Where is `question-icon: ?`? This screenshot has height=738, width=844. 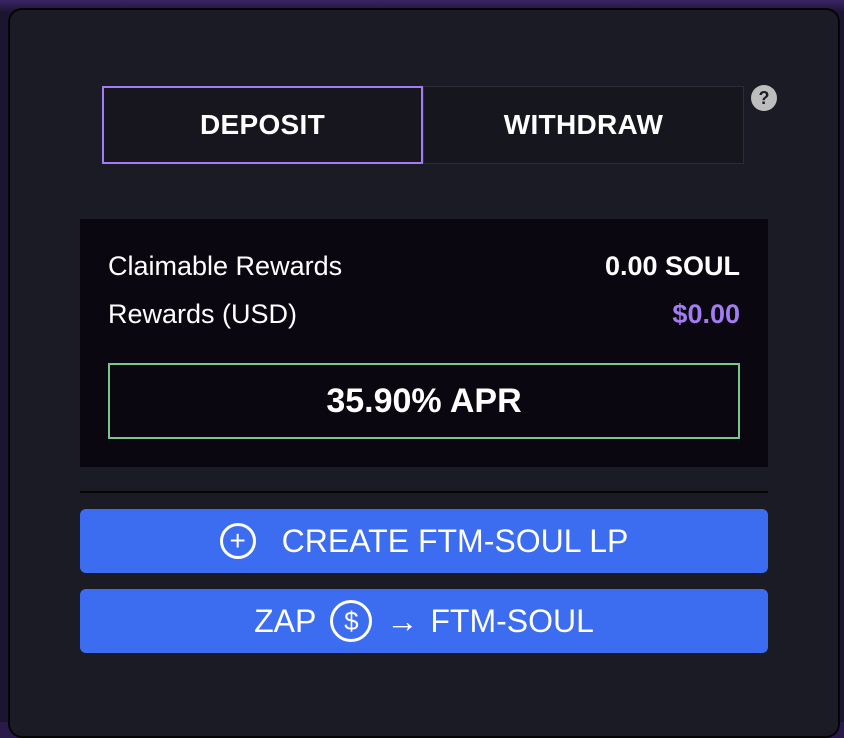 question-icon: ? is located at coordinates (764, 98).